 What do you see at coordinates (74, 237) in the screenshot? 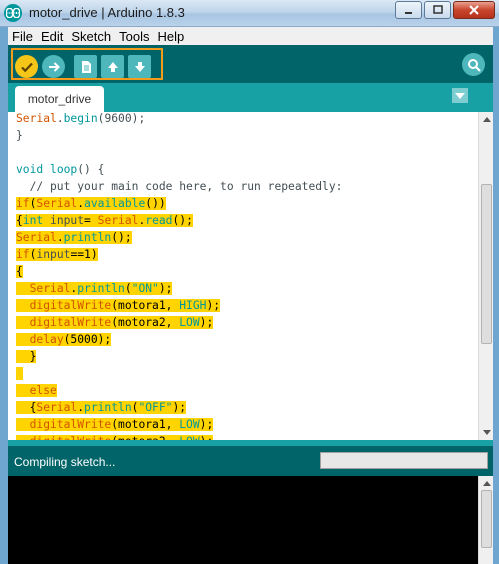
I see `code-line-text: Serial.println();` at bounding box center [74, 237].